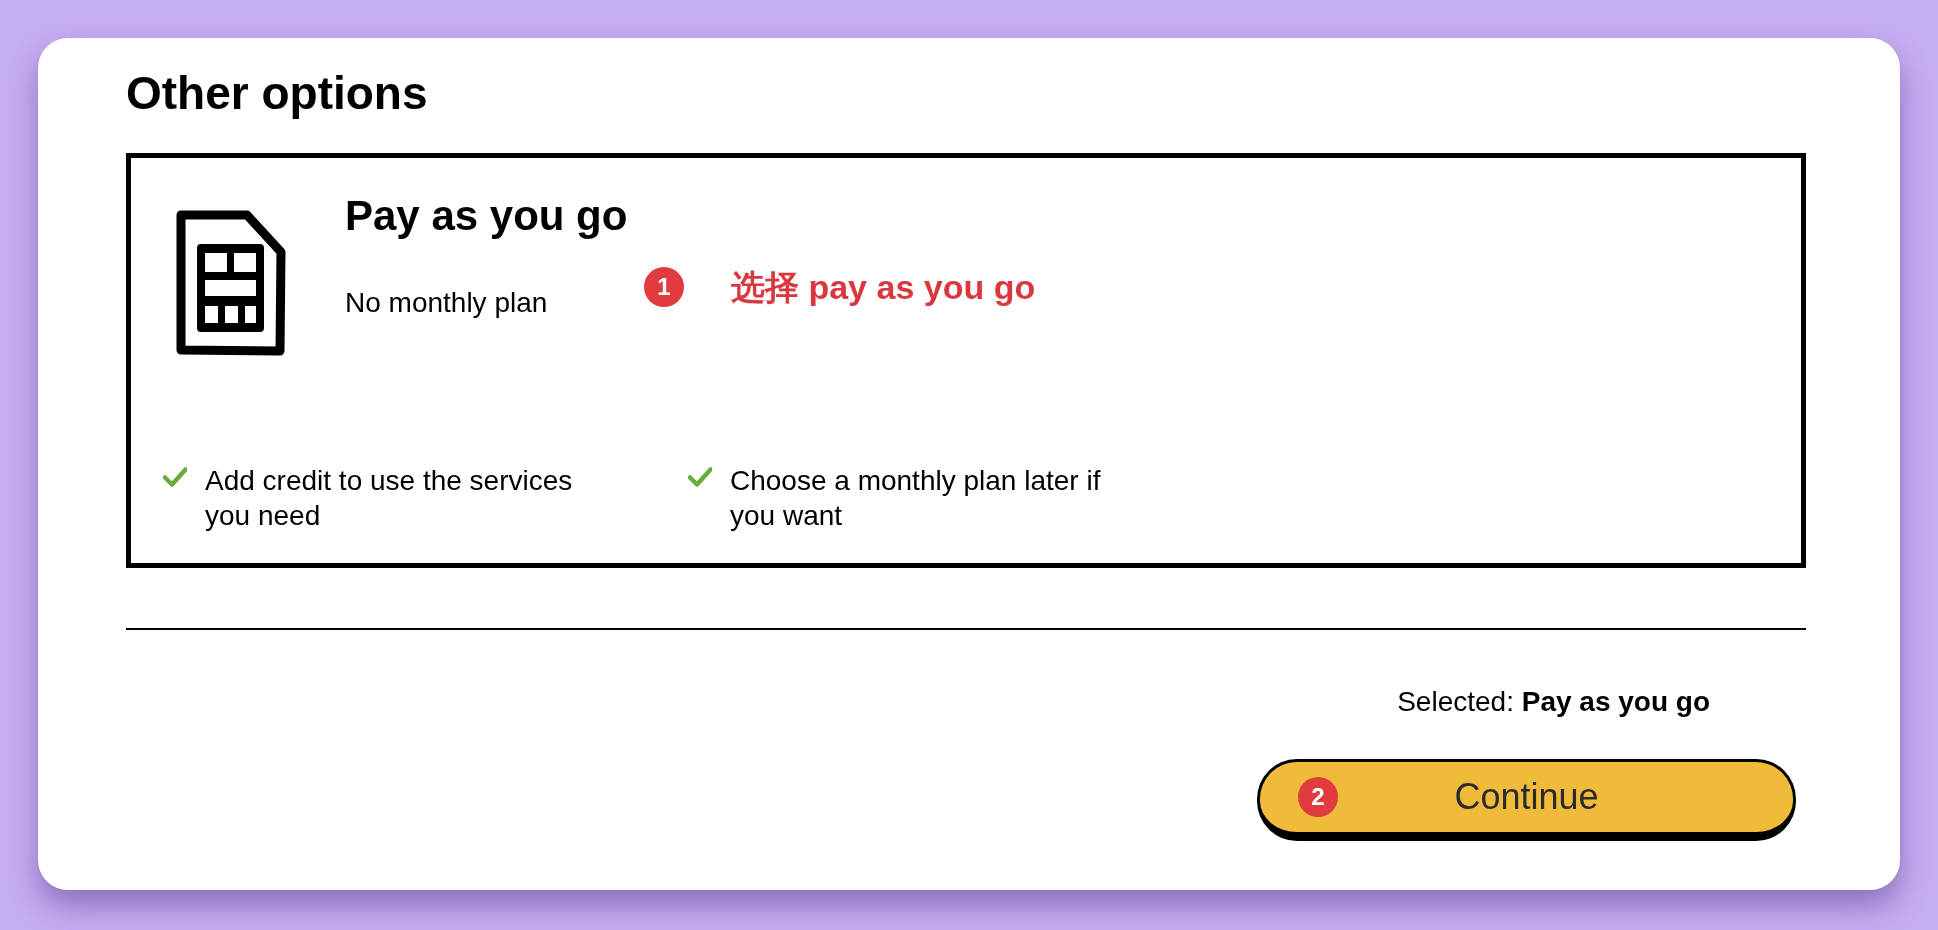  I want to click on selection-summary: Selected: Pay as you go, so click(1553, 702).